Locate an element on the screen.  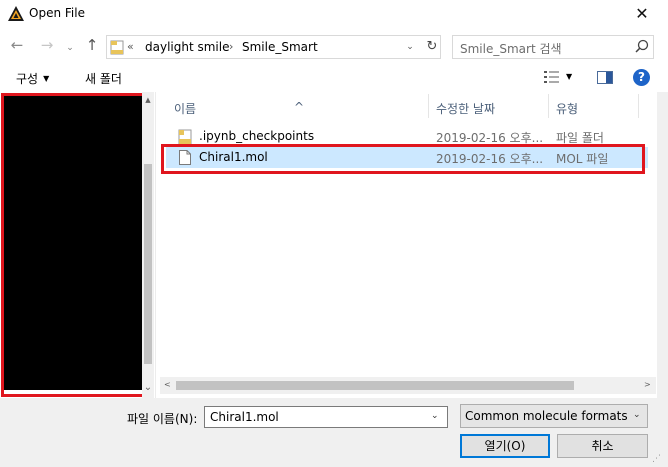
help-icon: ? is located at coordinates (641, 77).